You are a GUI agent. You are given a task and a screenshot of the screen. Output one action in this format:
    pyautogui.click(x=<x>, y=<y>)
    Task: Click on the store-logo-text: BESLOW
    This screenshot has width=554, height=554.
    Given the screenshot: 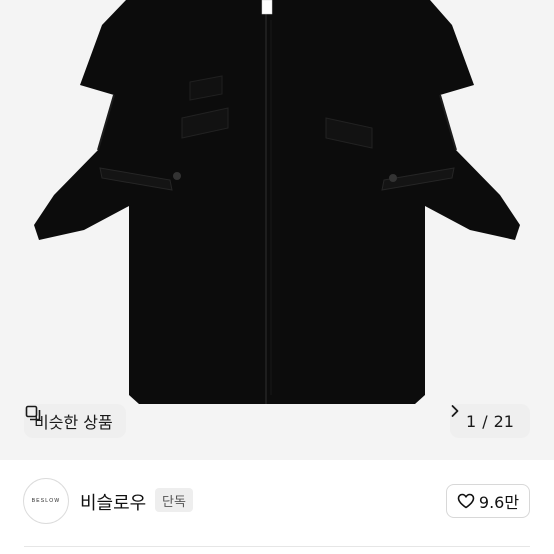 What is the action you would take?
    pyautogui.click(x=46, y=501)
    